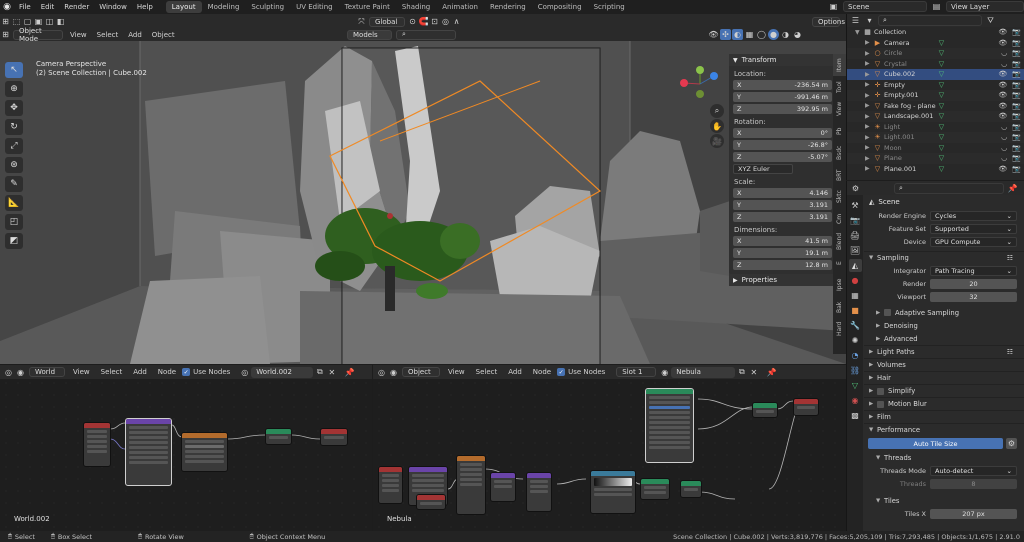 This screenshot has height=542, width=1024. Describe the element at coordinates (855, 415) in the screenshot. I see `texture-tab-icon: ▩` at that location.